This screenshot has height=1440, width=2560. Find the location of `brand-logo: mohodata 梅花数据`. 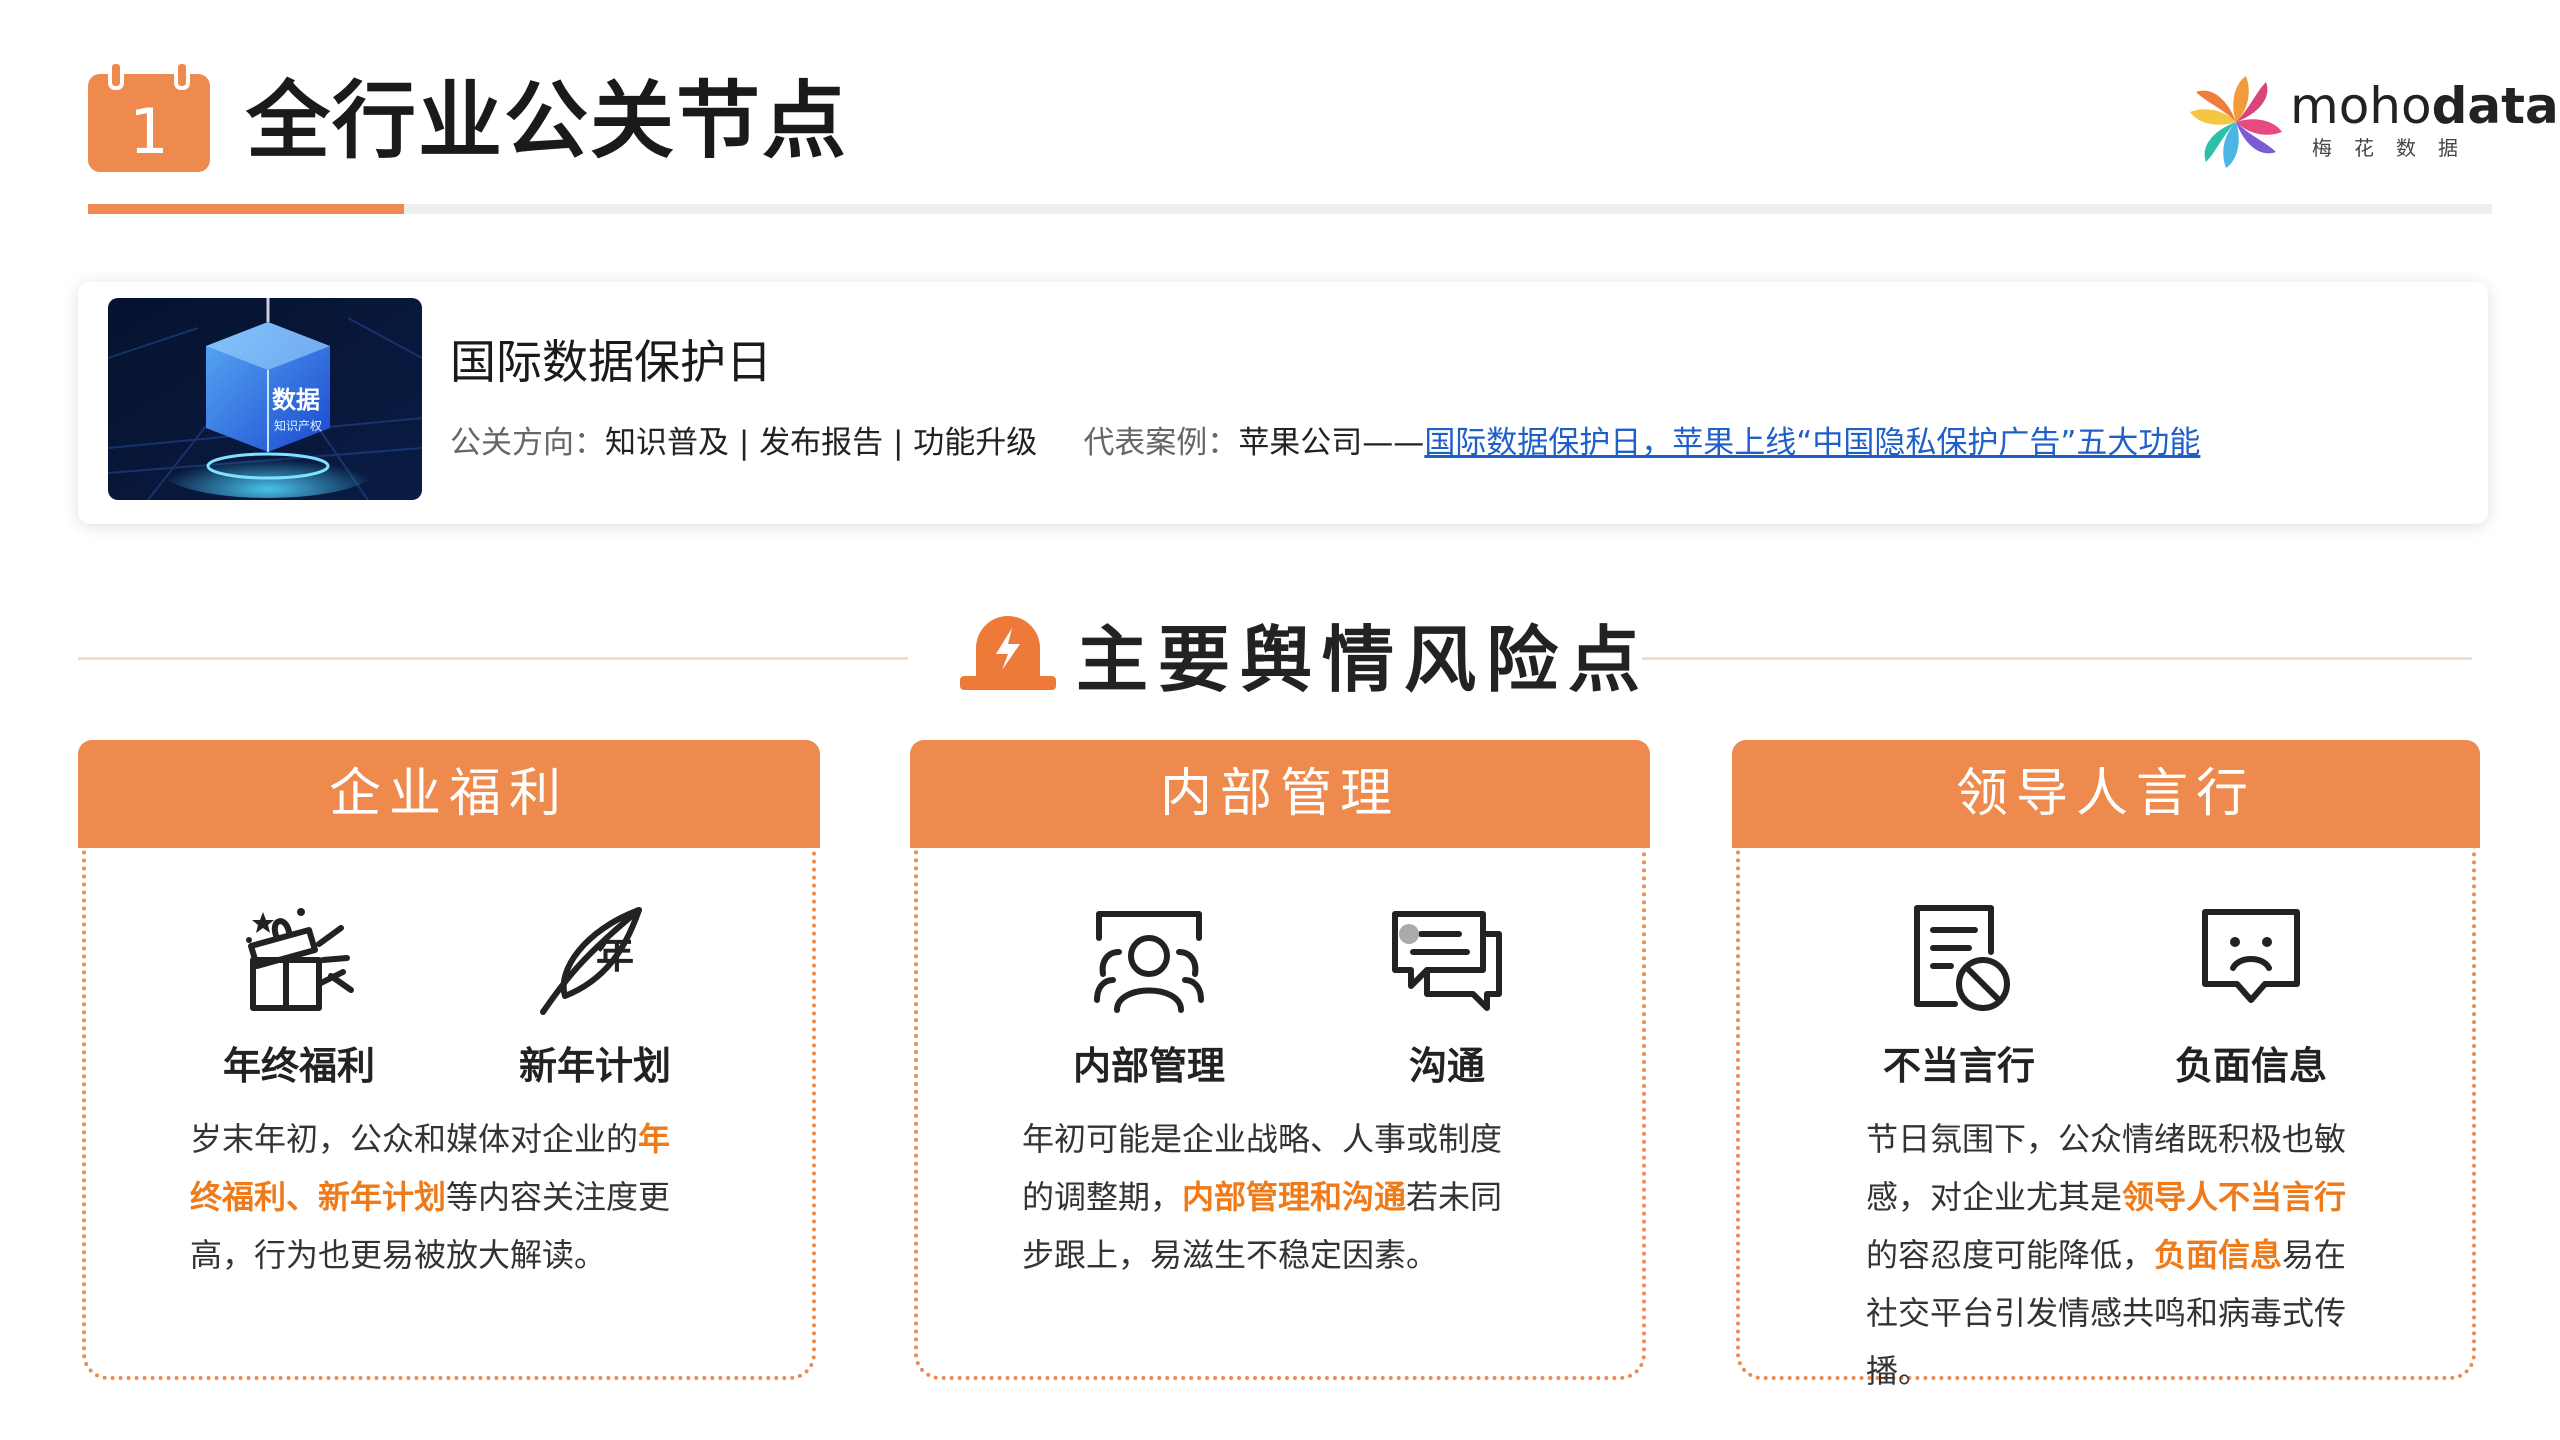

brand-logo: mohodata 梅花数据 is located at coordinates (2372, 122).